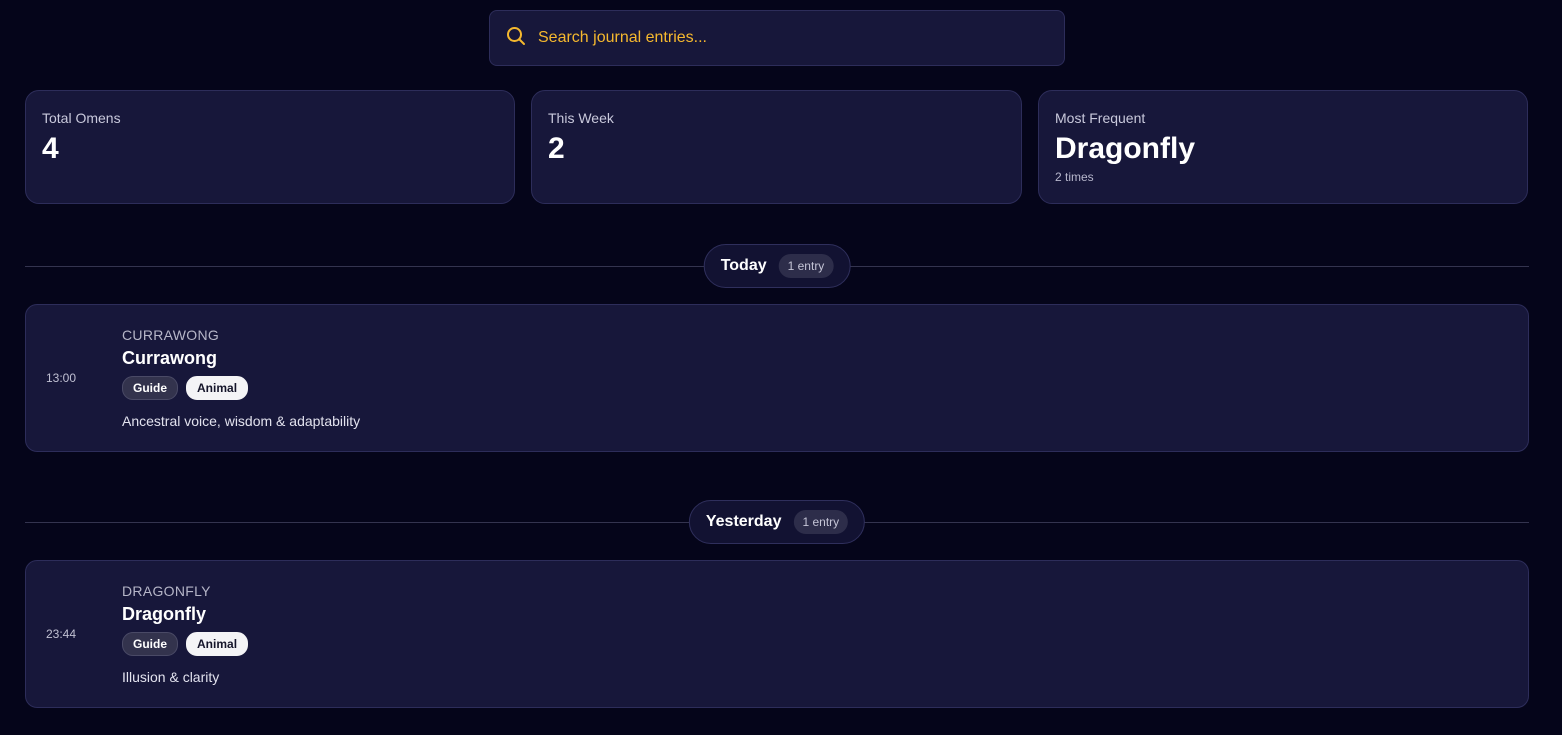  I want to click on search-bar, so click(777, 38).